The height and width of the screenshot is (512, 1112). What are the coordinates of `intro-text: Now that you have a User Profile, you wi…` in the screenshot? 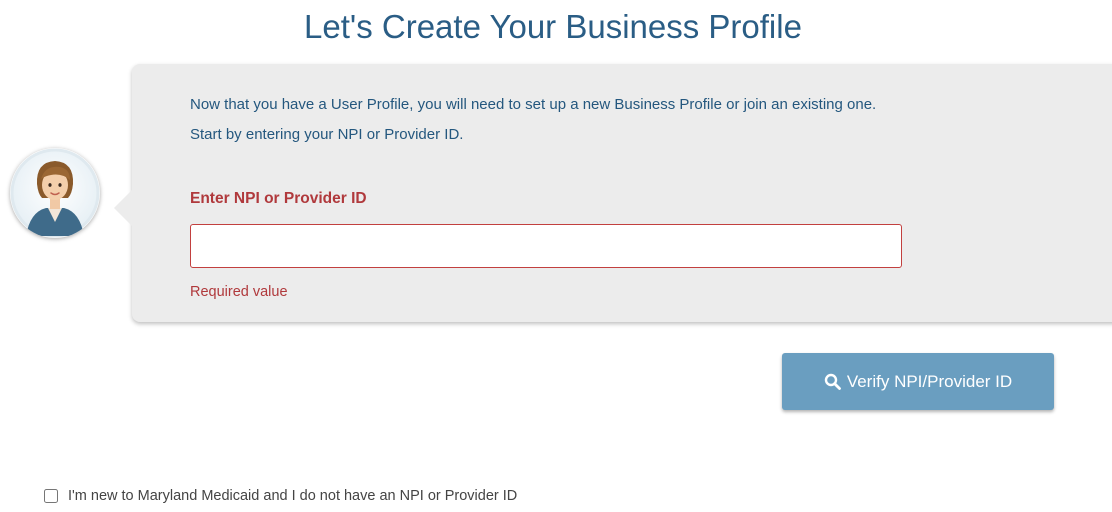 It's located at (640, 120).